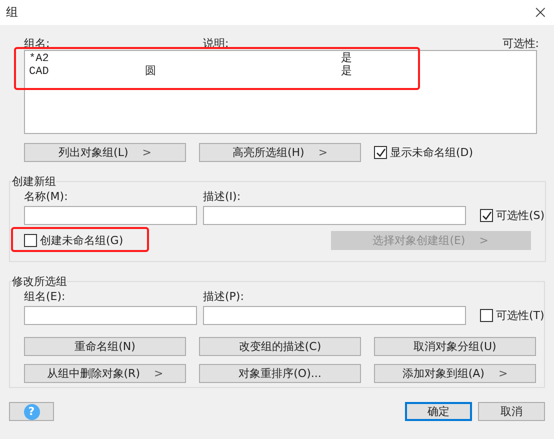 Image resolution: width=554 pixels, height=439 pixels. What do you see at coordinates (424, 152) in the screenshot?
I see `show-unnamed-checkbox: 显示未命名组(D)` at bounding box center [424, 152].